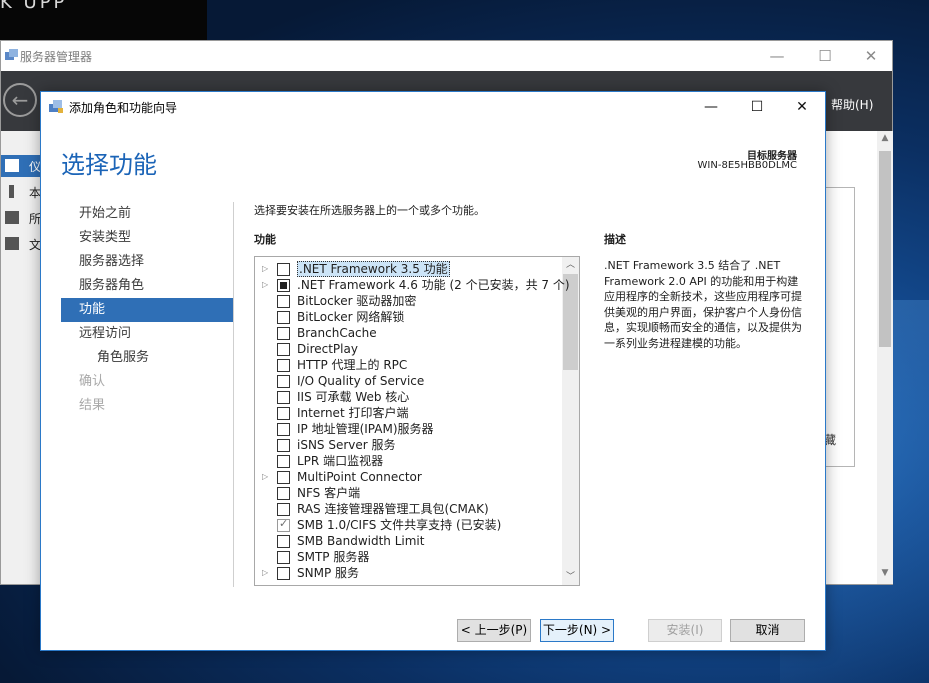 This screenshot has height=683, width=929. Describe the element at coordinates (373, 269) in the screenshot. I see `feature-label: .NET Framework 3.5 功能` at that location.